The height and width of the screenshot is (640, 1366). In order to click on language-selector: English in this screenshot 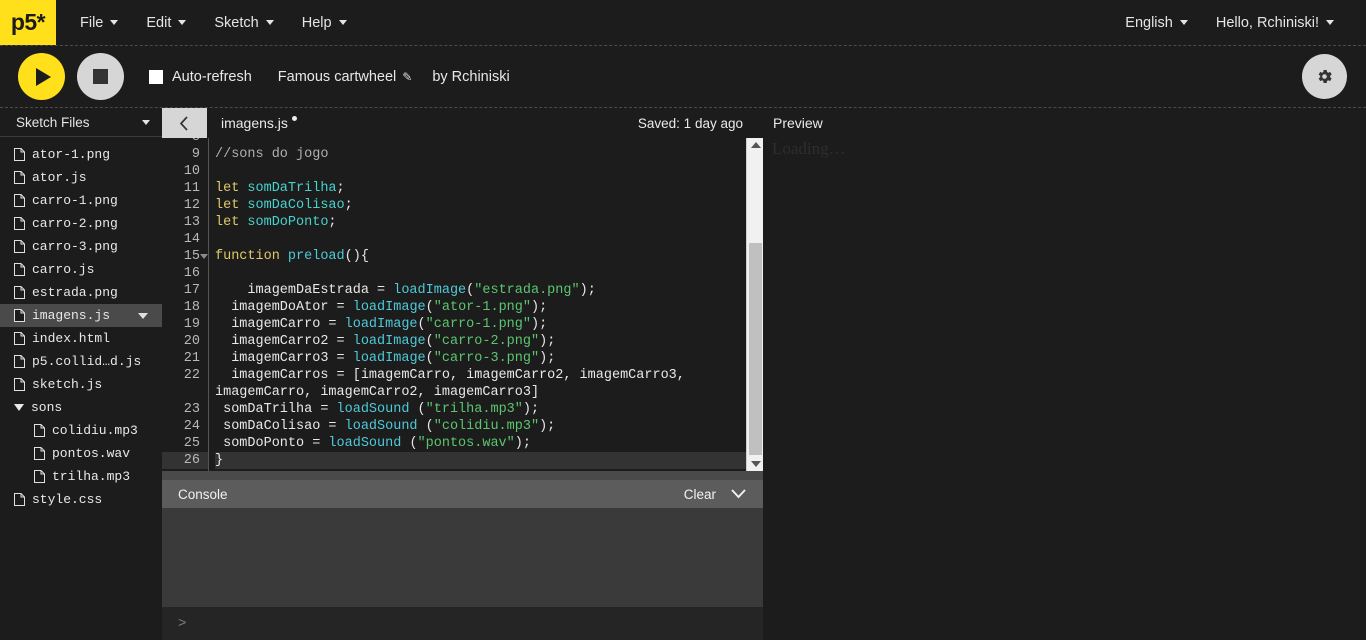, I will do `click(1156, 22)`.